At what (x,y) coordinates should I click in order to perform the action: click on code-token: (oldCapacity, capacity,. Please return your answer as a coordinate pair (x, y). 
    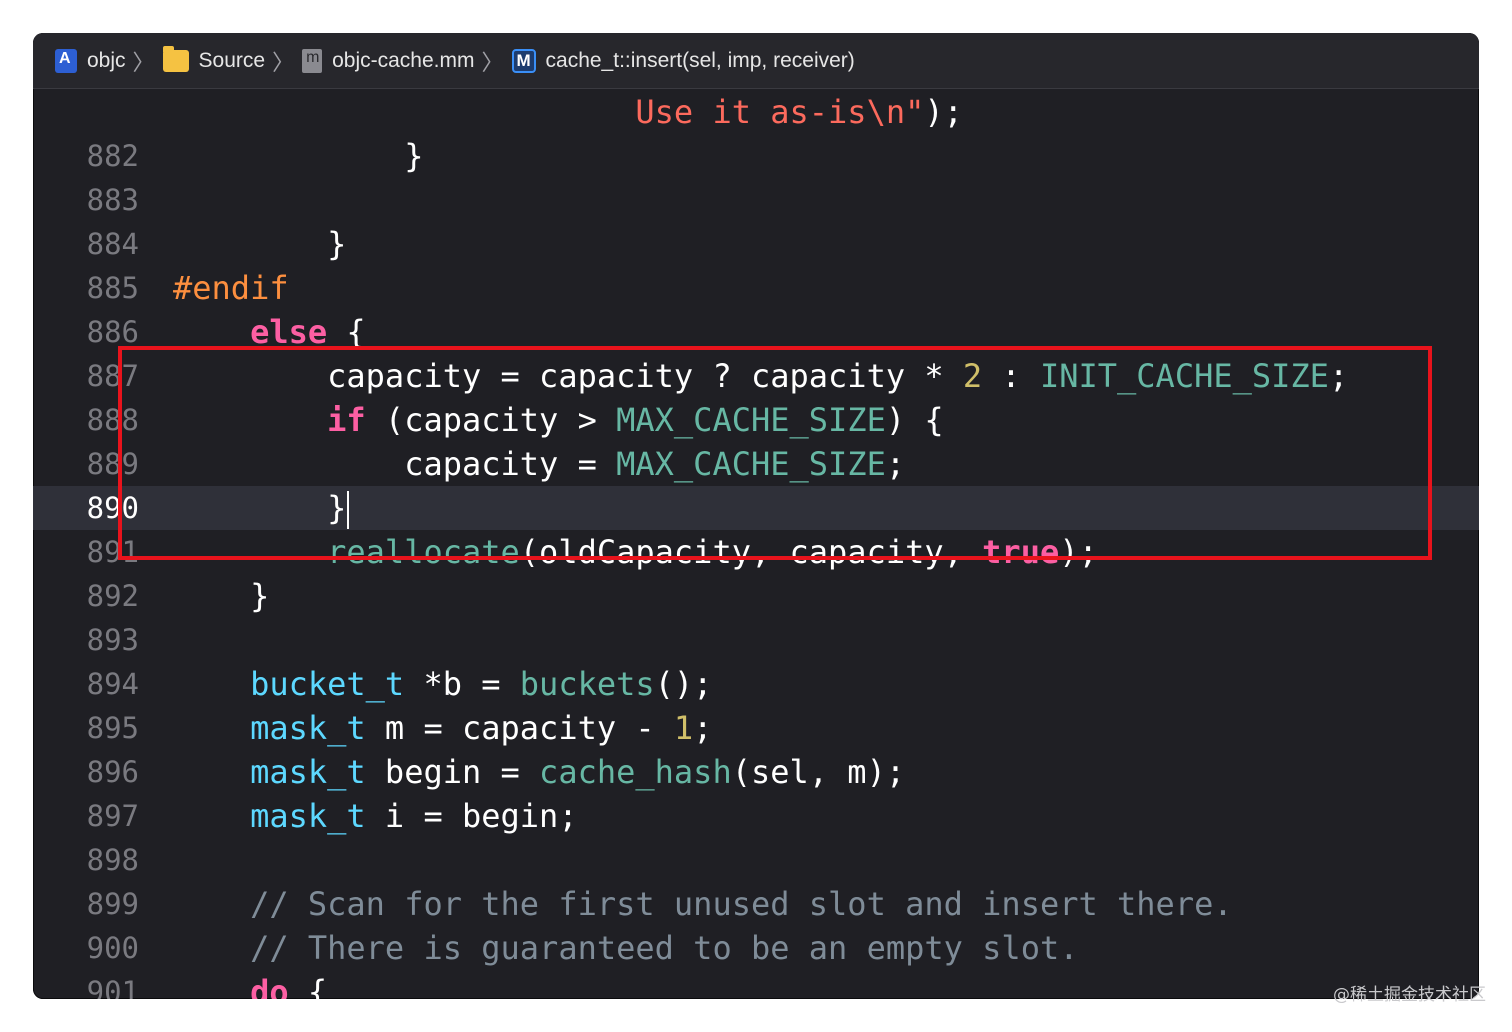
    Looking at the image, I should click on (751, 552).